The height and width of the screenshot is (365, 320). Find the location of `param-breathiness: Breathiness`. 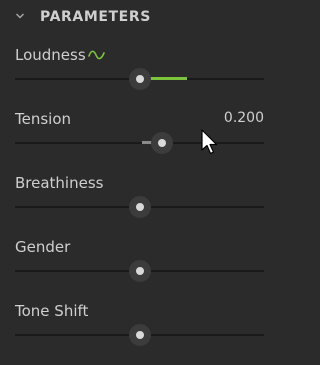

param-breathiness: Breathiness is located at coordinates (139, 204).